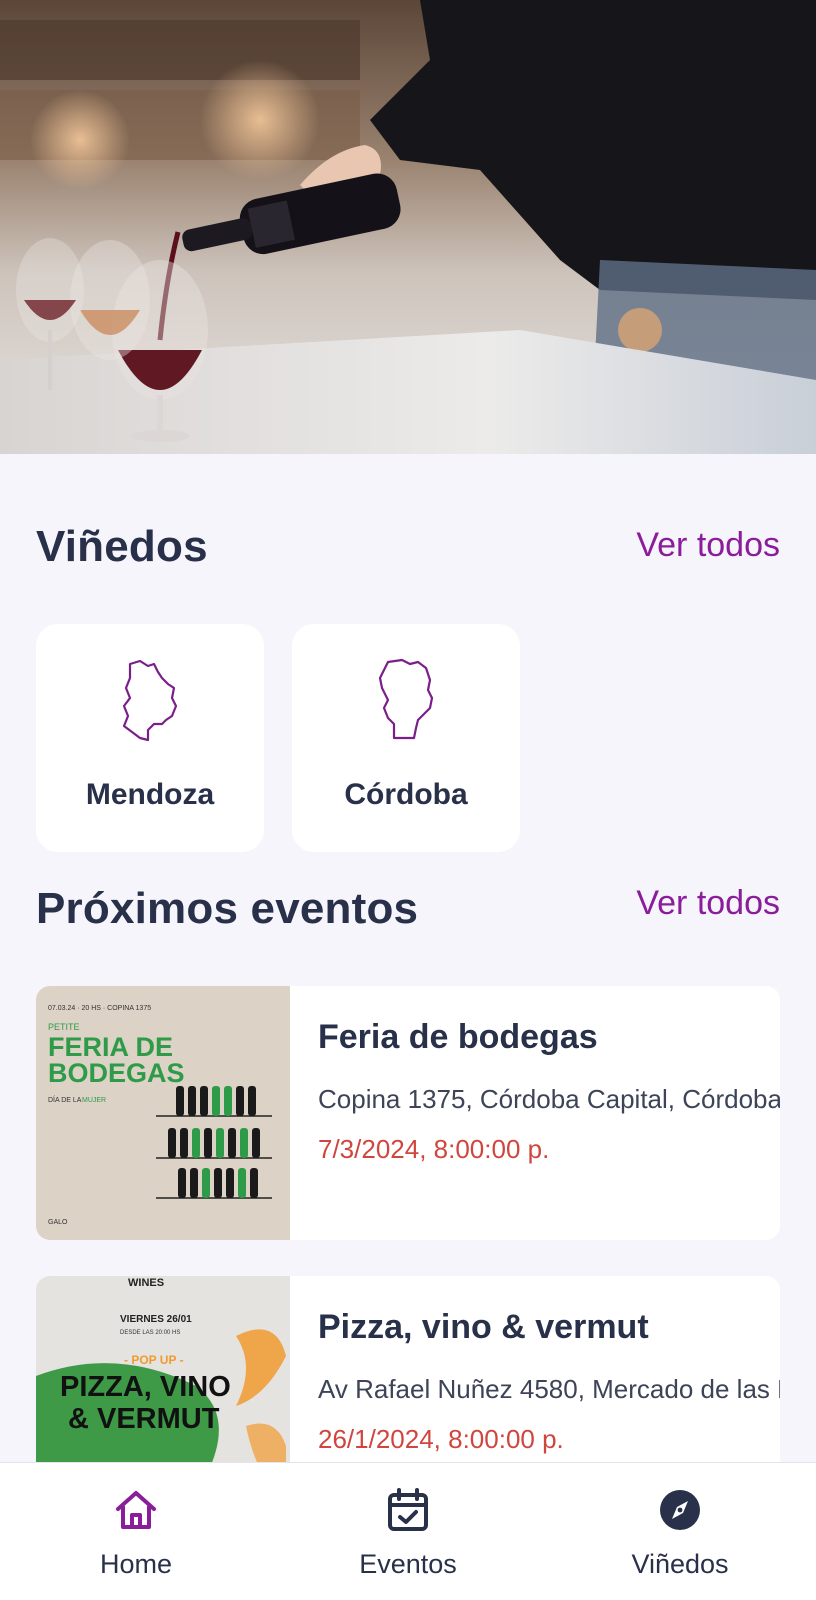 This screenshot has width=816, height=1600. Describe the element at coordinates (150, 1333) in the screenshot. I see `poster-pizza-time-line: DESDE LAS 20:00 HS` at that location.